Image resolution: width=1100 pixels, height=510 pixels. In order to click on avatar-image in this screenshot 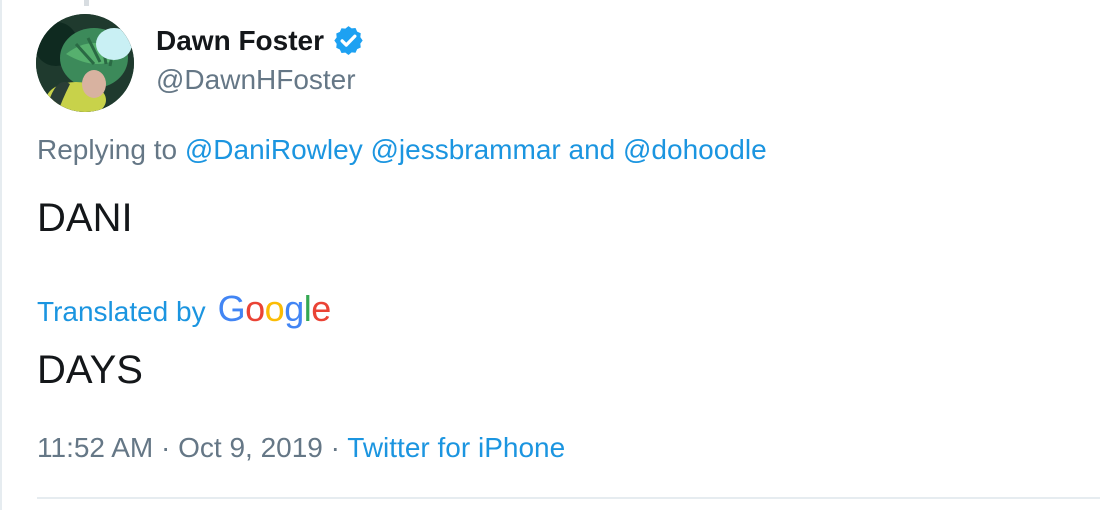, I will do `click(85, 63)`.